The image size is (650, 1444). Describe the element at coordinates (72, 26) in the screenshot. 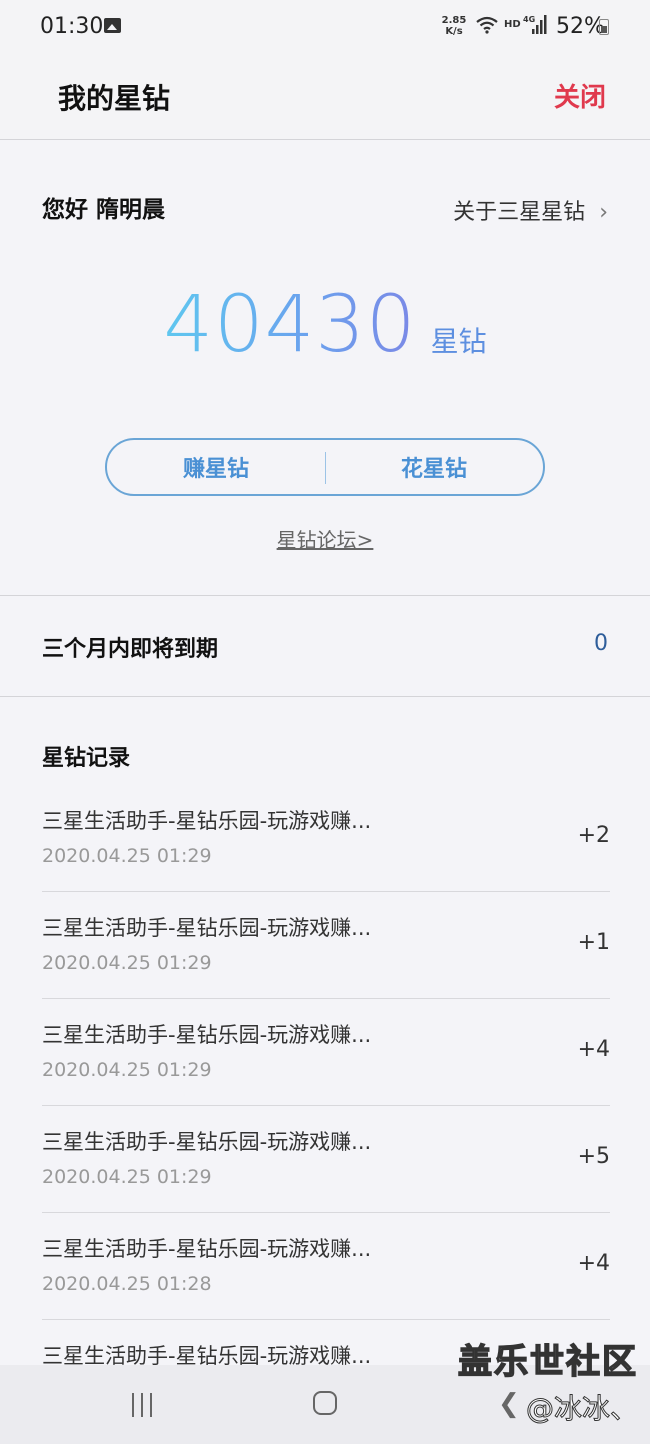

I see `status-time: 01:30` at that location.